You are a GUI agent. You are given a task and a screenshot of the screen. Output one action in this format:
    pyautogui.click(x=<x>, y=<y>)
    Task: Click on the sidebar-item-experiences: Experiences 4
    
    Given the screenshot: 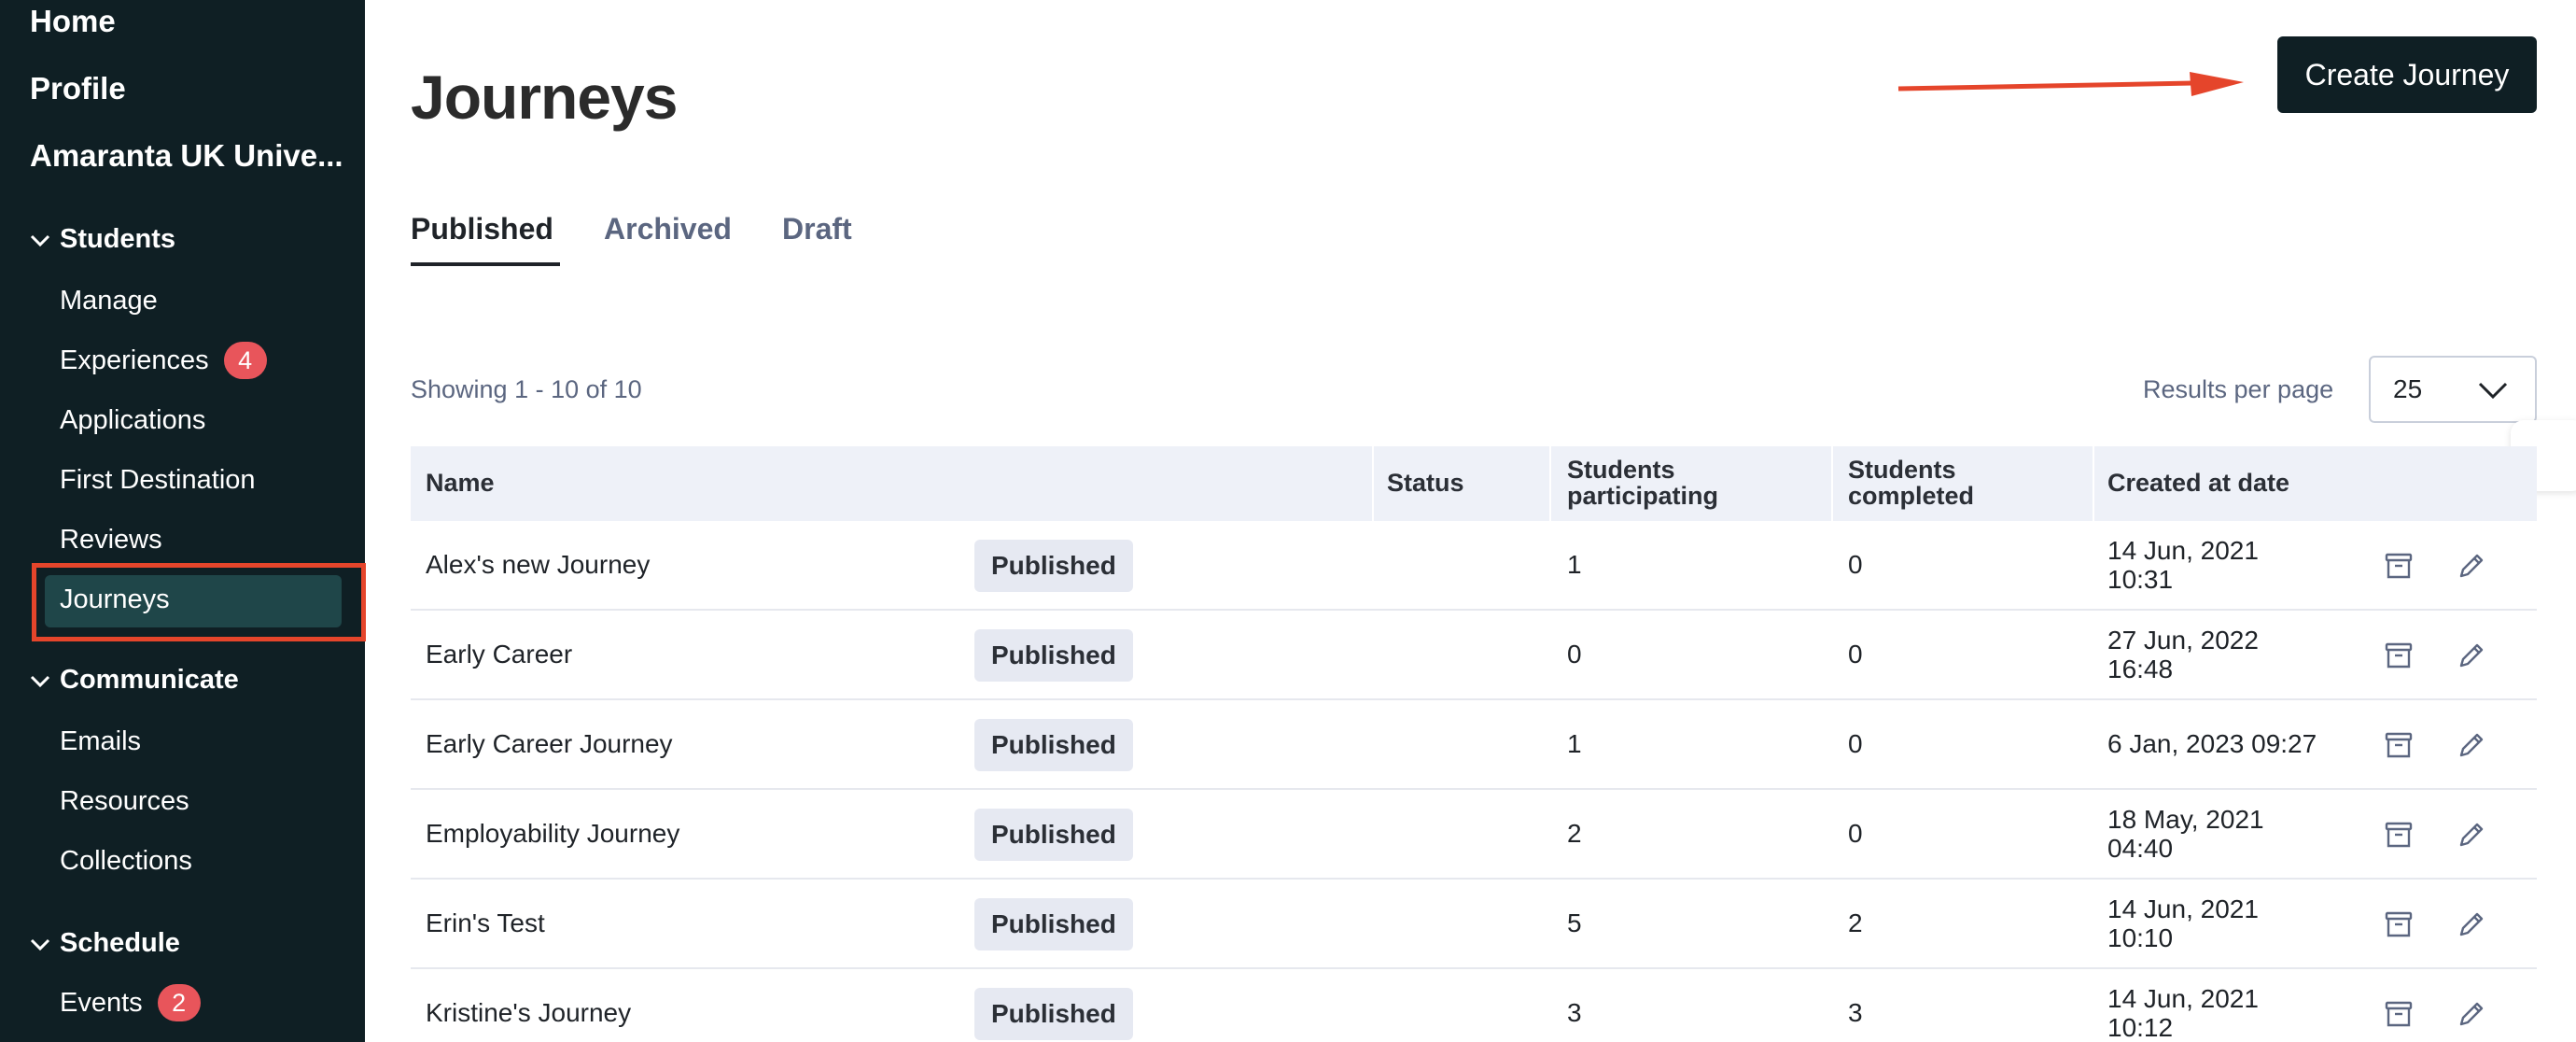 What is the action you would take?
    pyautogui.click(x=163, y=360)
    